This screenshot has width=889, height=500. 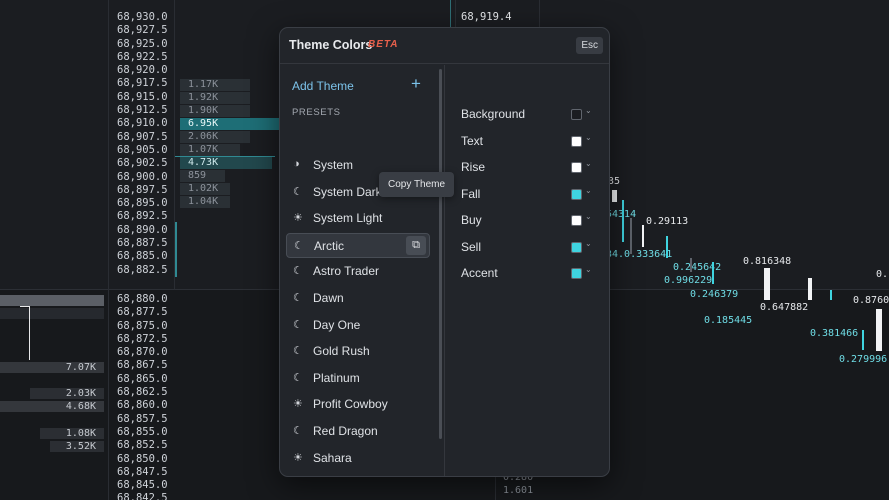 What do you see at coordinates (440, 254) in the screenshot?
I see `scrollbar` at bounding box center [440, 254].